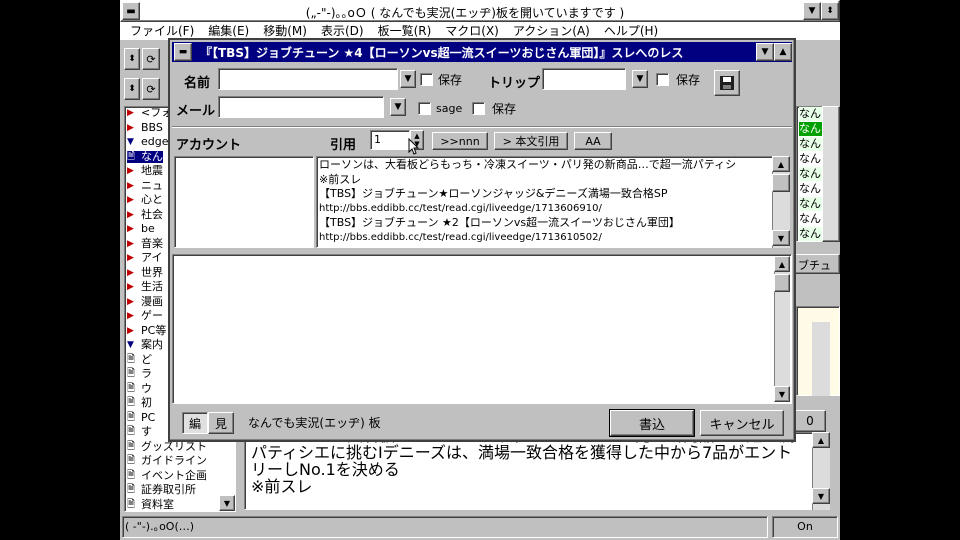 The height and width of the screenshot is (540, 960). Describe the element at coordinates (209, 145) in the screenshot. I see `account-label: アカウント` at that location.